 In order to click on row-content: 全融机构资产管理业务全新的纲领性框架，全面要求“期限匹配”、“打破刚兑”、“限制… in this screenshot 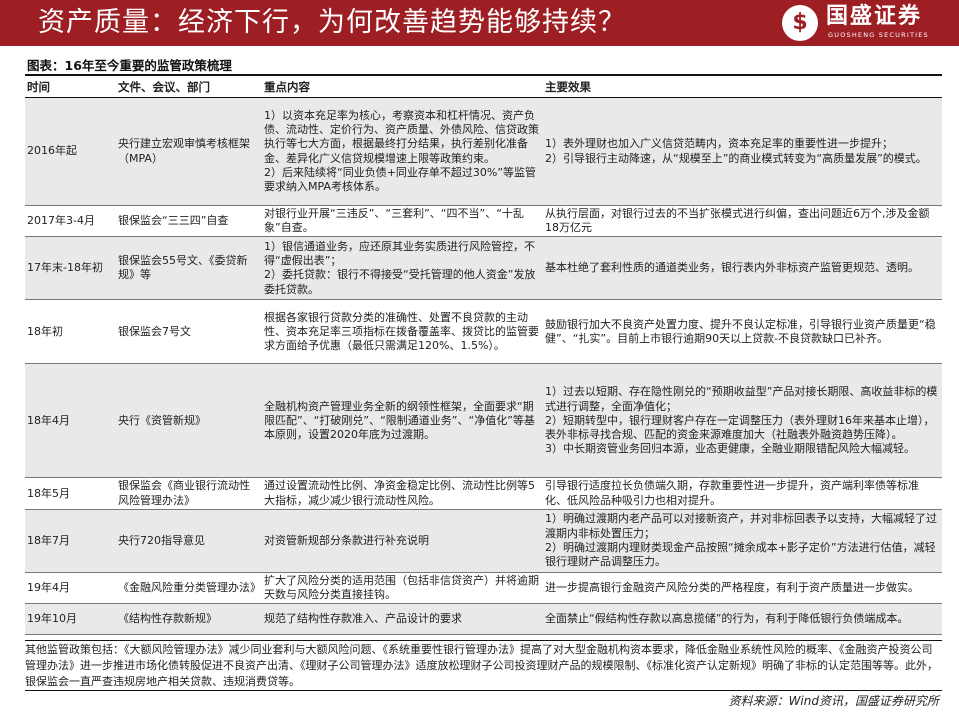, I will do `click(402, 421)`.